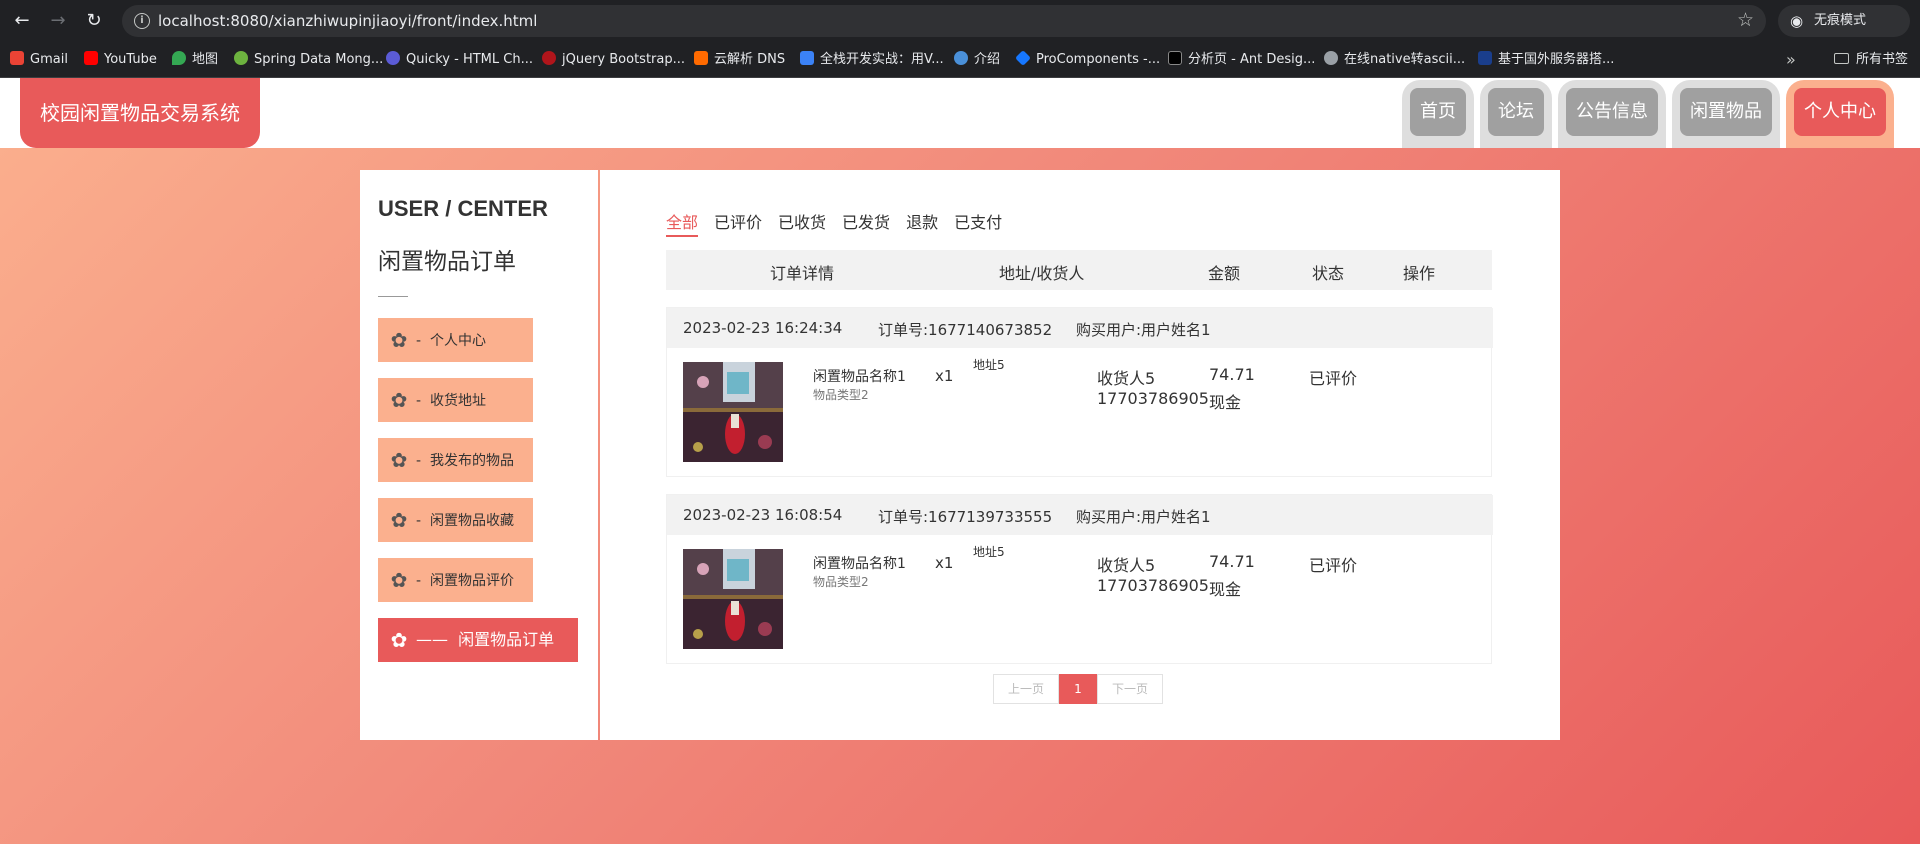  I want to click on quicky-icon, so click(393, 58).